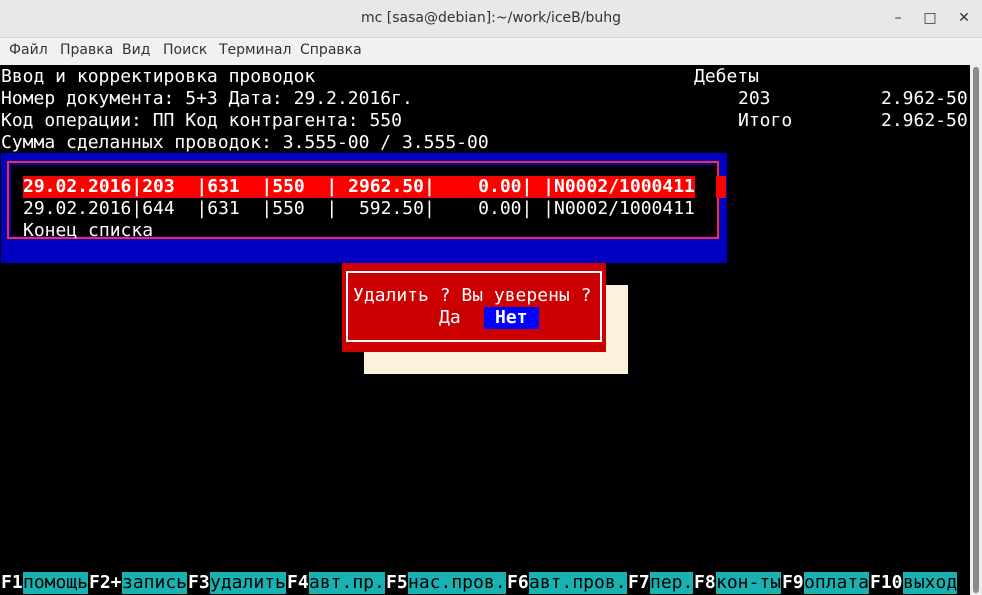  What do you see at coordinates (185, 50) in the screenshot?
I see `menu-search: Поиск` at bounding box center [185, 50].